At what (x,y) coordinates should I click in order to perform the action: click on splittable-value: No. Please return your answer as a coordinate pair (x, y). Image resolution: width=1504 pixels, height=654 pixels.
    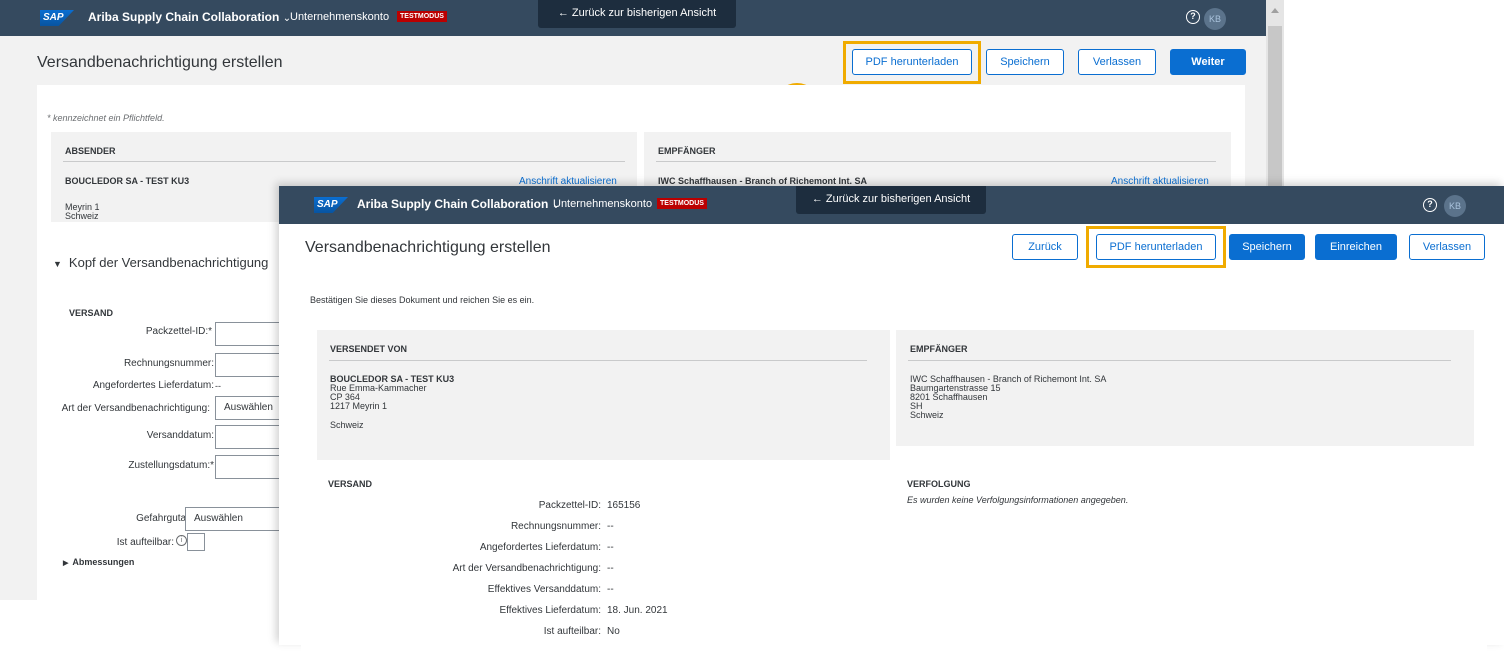
    Looking at the image, I should click on (613, 631).